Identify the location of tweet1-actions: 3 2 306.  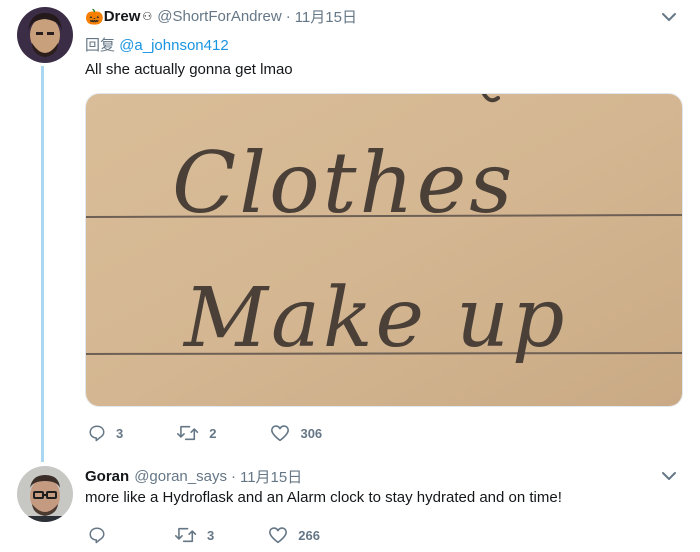
(205, 433).